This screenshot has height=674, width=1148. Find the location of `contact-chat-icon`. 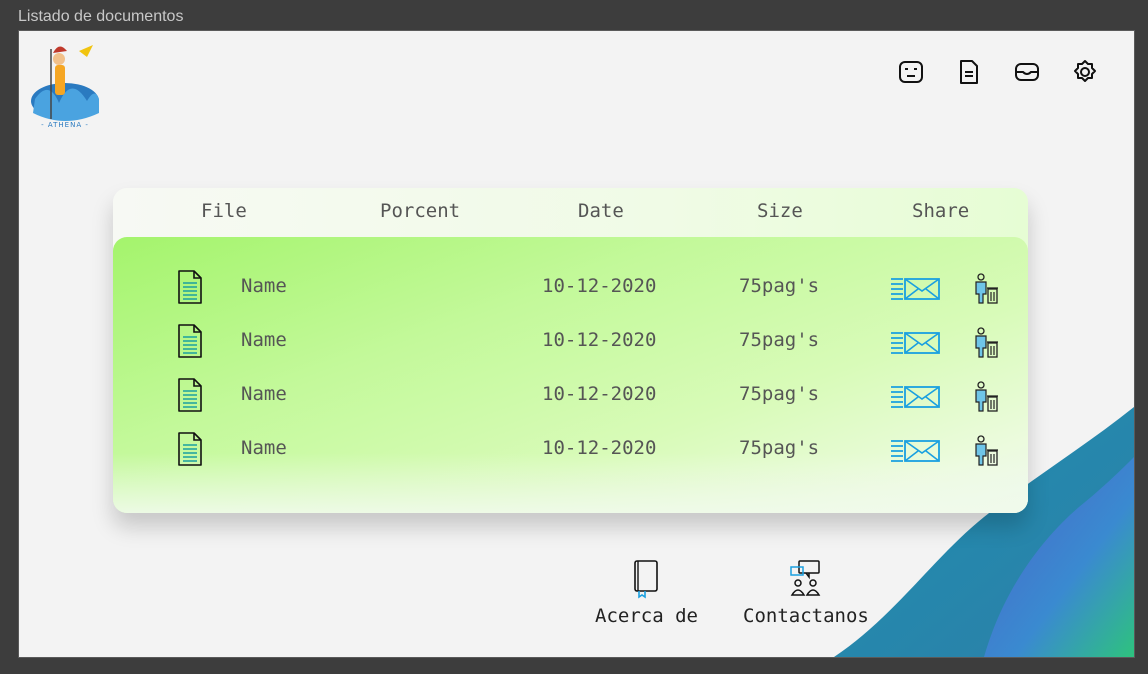

contact-chat-icon is located at coordinates (805, 578).